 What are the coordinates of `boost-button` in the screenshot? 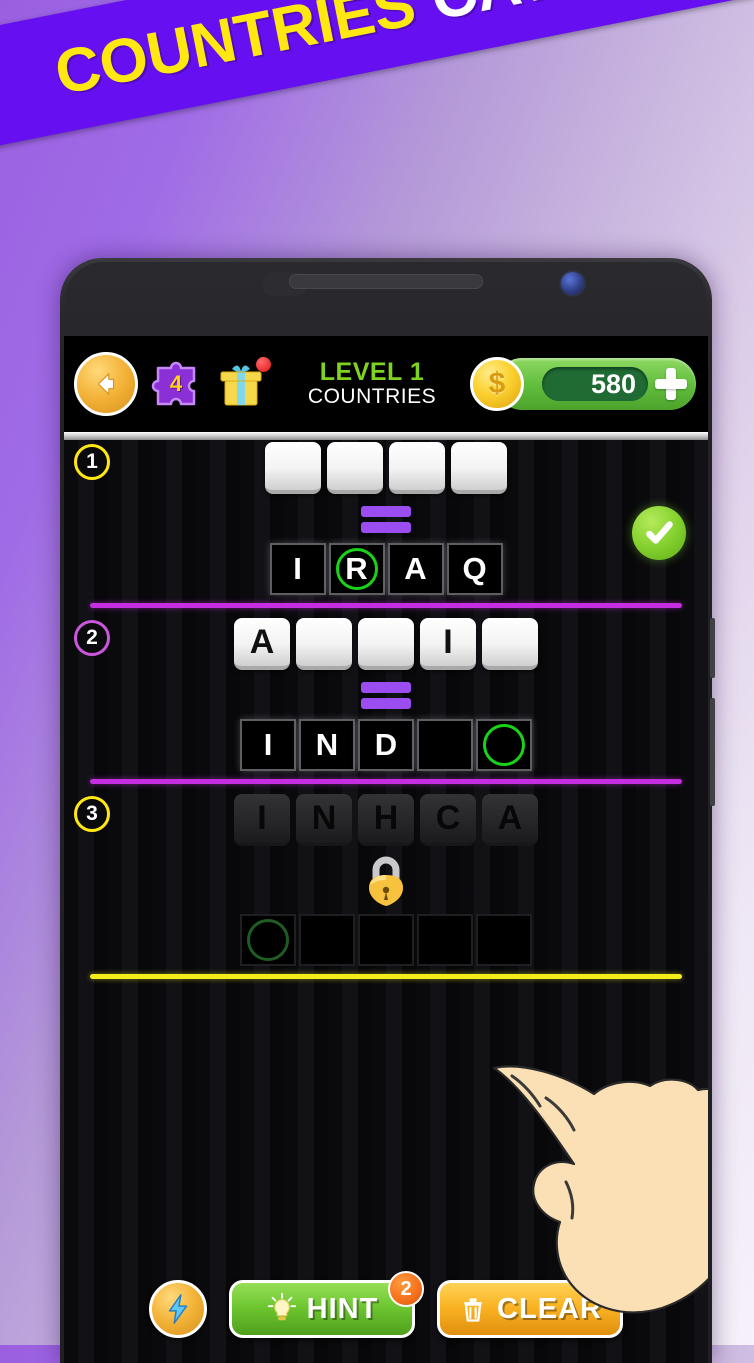 It's located at (178, 1309).